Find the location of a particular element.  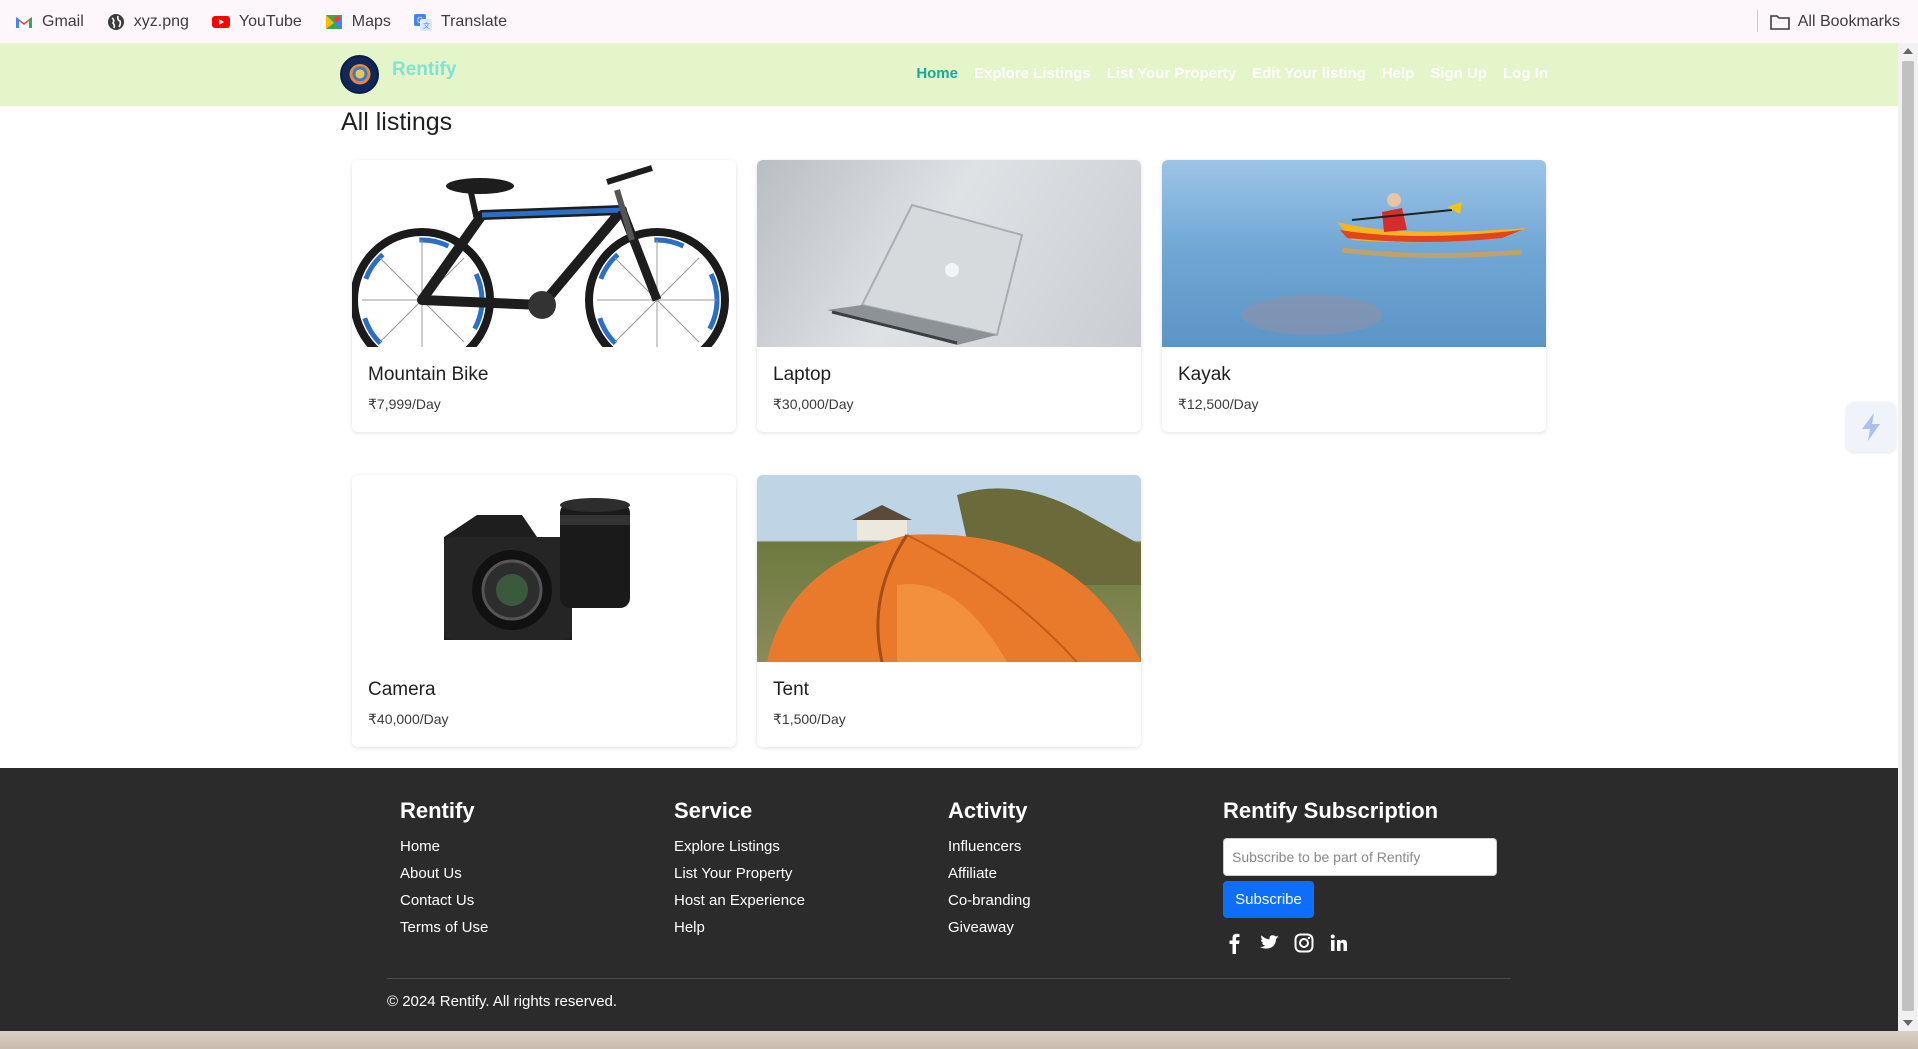

nav-home: Home is located at coordinates (937, 73).